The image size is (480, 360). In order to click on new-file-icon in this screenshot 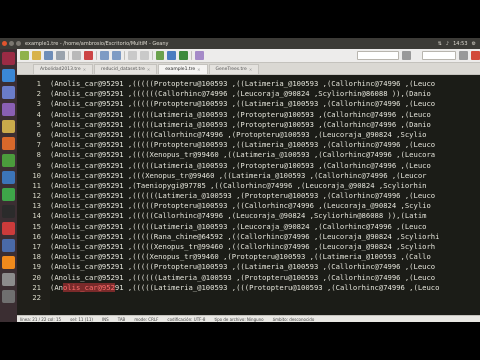, I will do `click(24, 55)`.